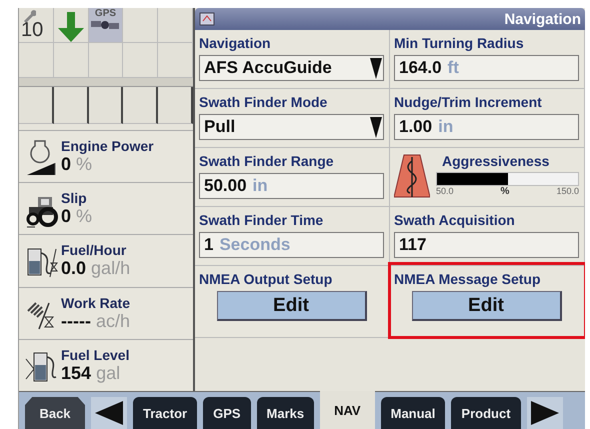 The width and height of the screenshot is (590, 429). What do you see at coordinates (165, 413) in the screenshot?
I see `tab: Tractor` at bounding box center [165, 413].